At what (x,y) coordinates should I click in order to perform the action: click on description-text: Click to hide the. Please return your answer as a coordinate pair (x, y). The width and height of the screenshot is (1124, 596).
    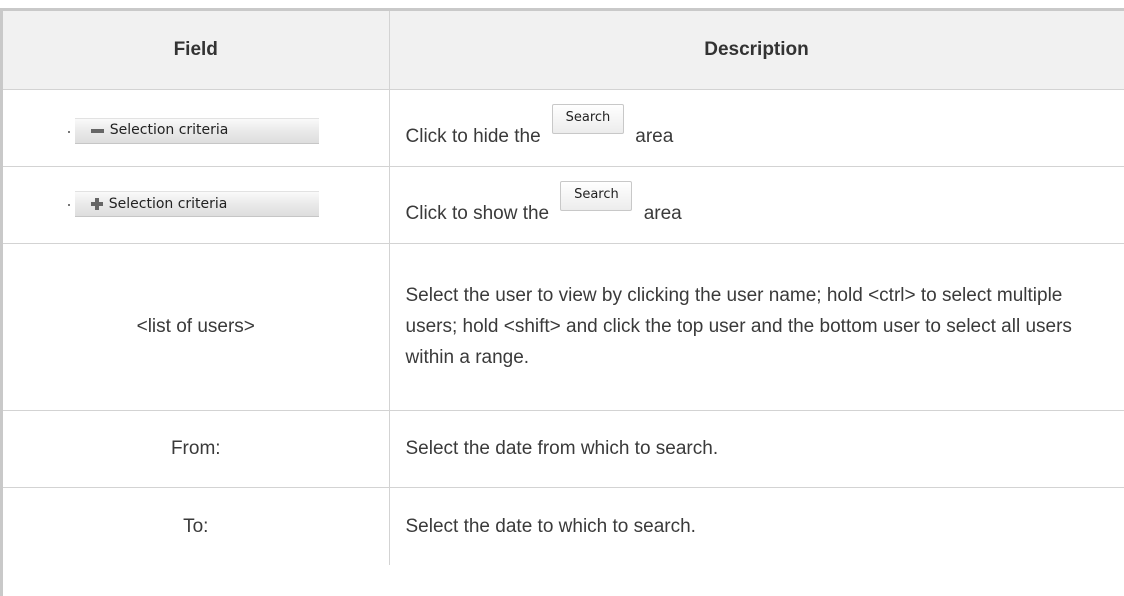
    Looking at the image, I should click on (473, 136).